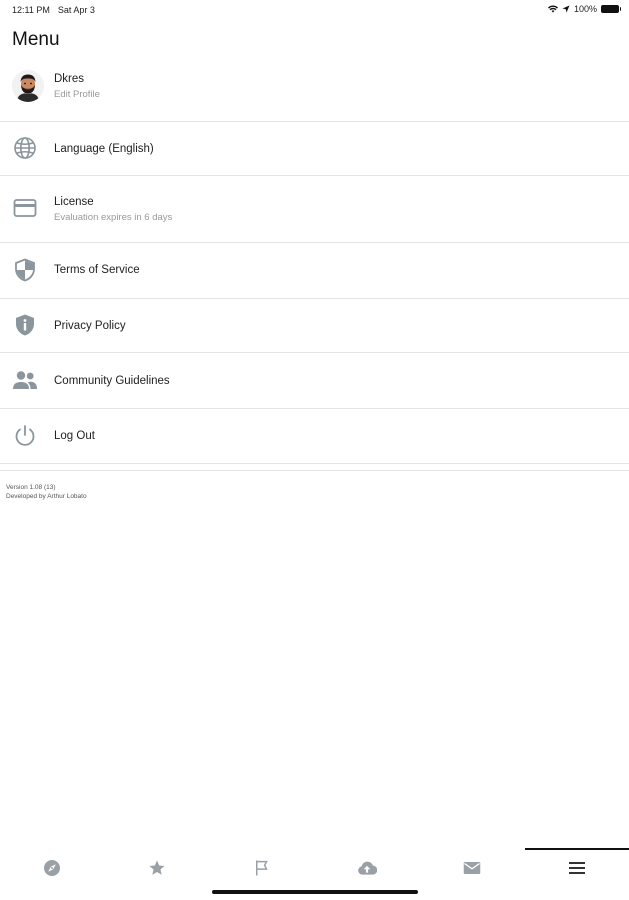 The height and width of the screenshot is (900, 629). Describe the element at coordinates (113, 209) in the screenshot. I see `license-text: License Evaluation expires in 6 days` at that location.